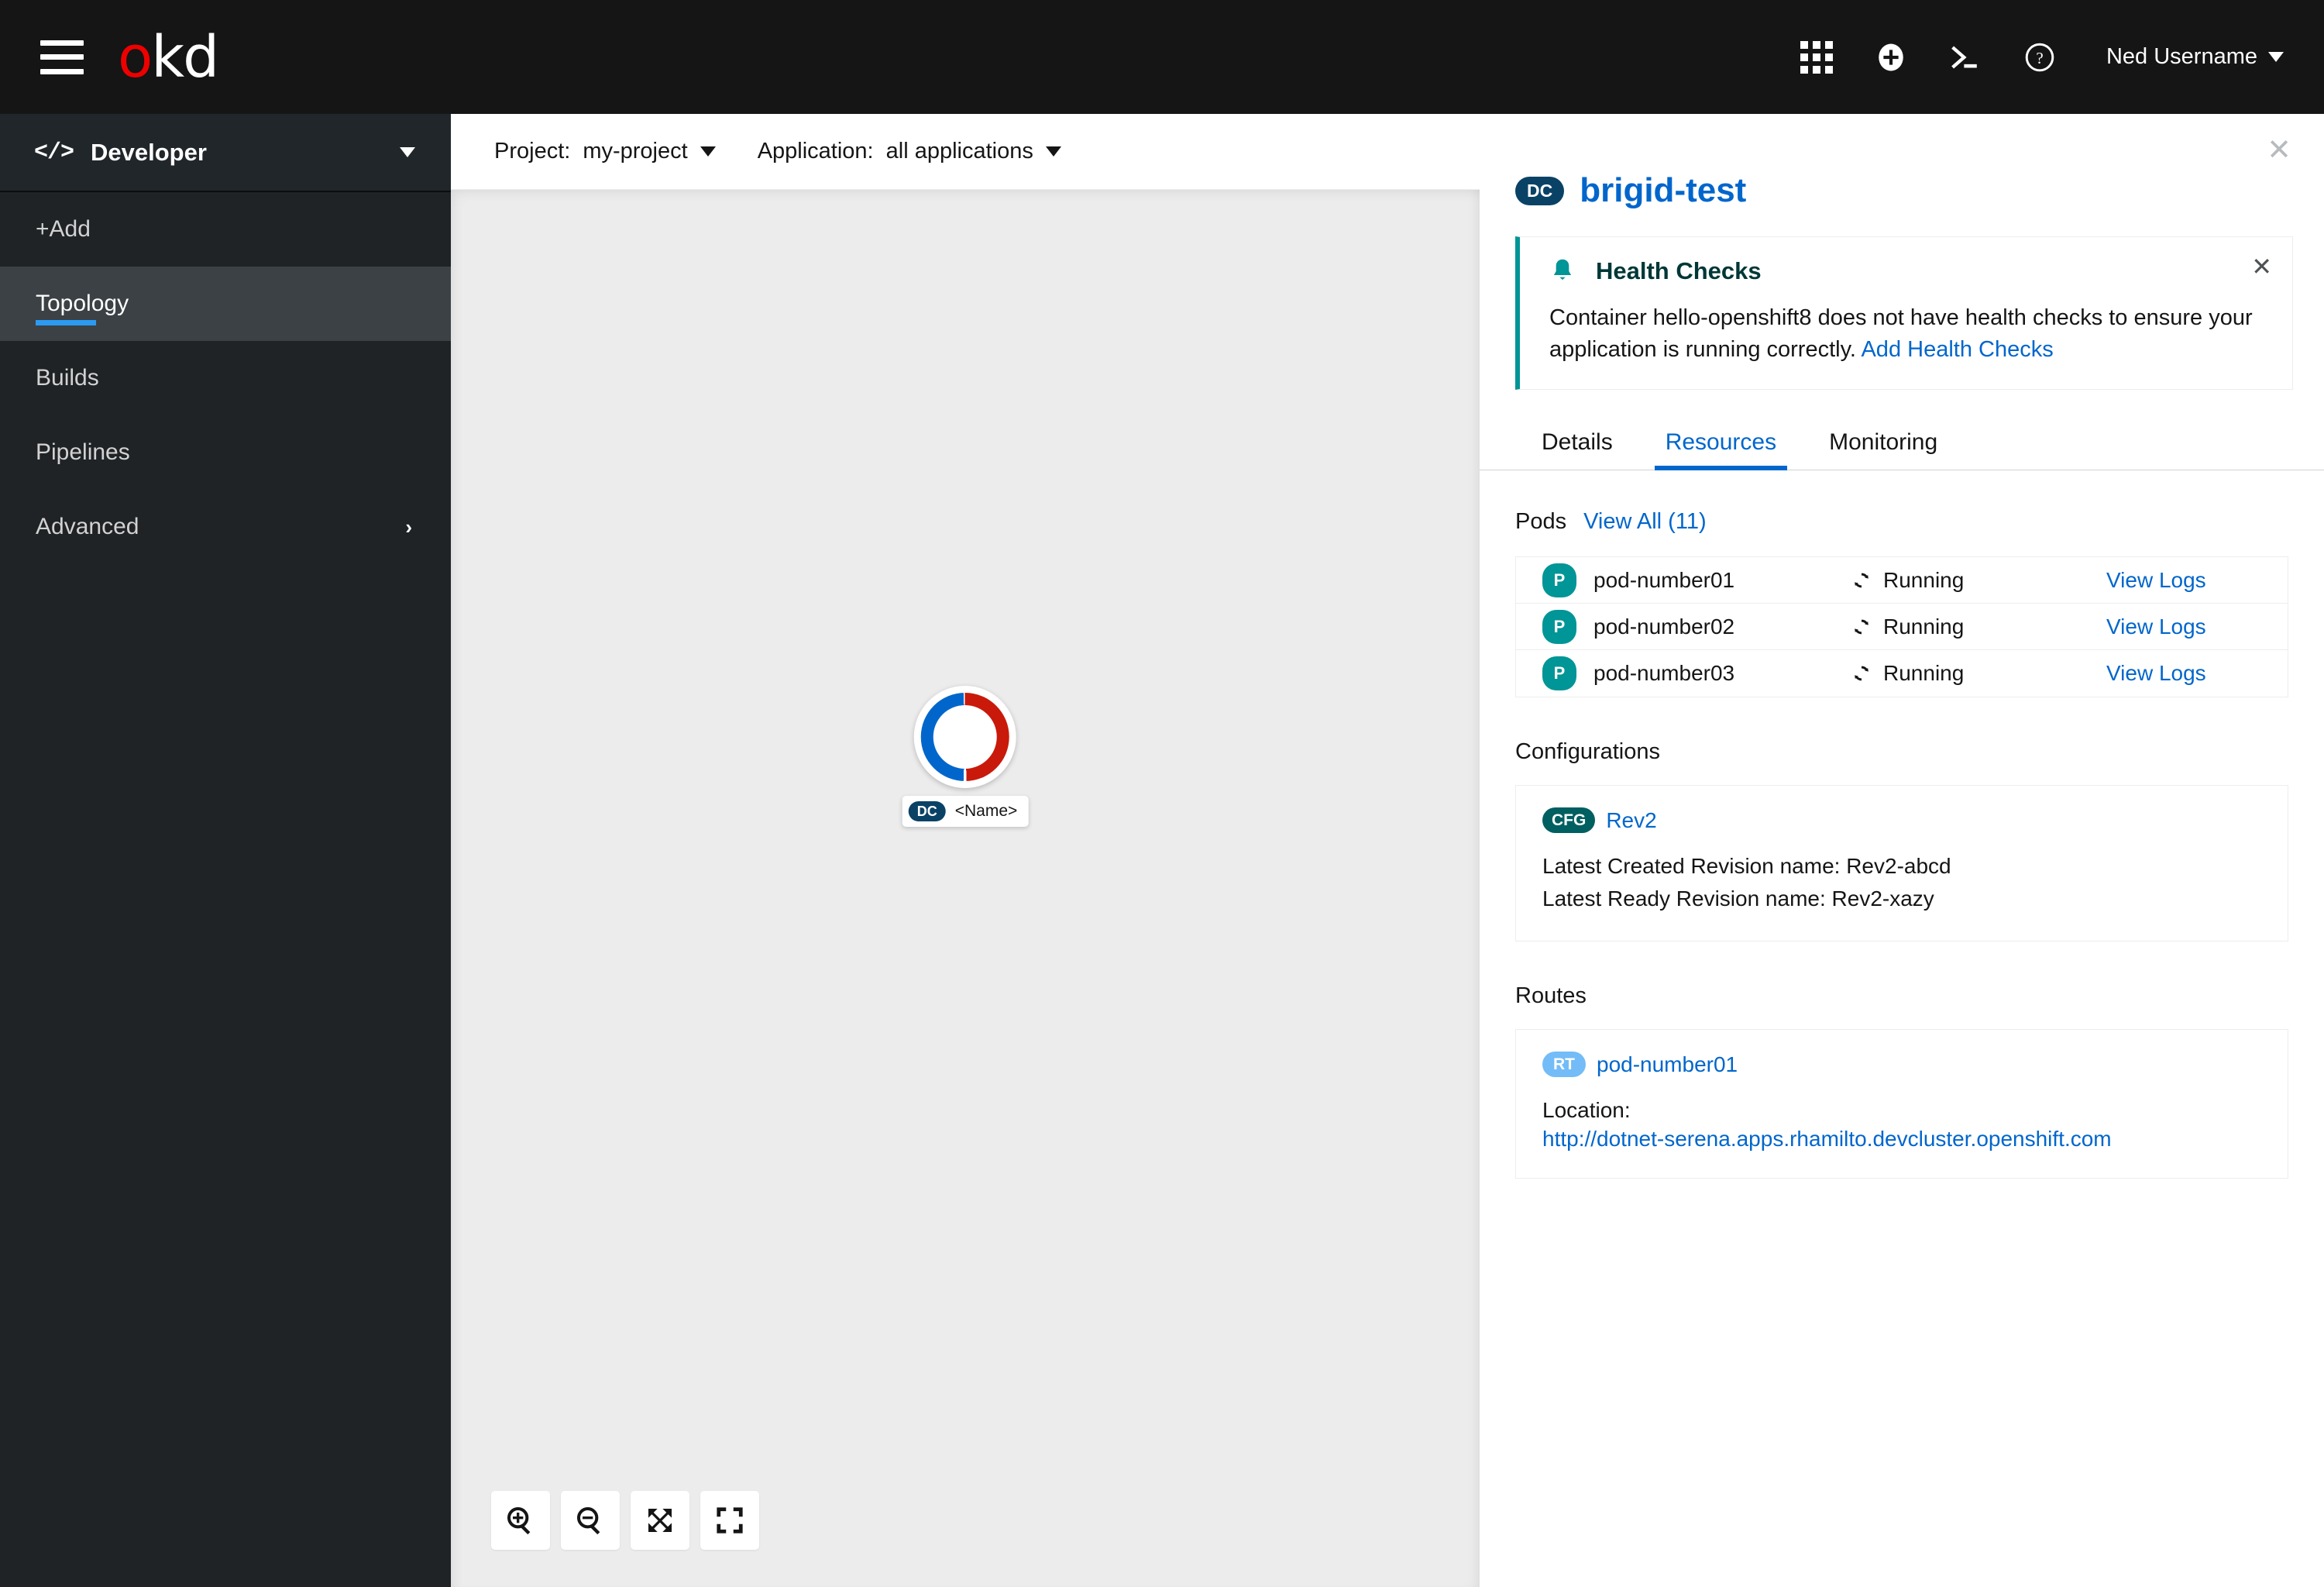 This screenshot has height=1587, width=2324. Describe the element at coordinates (135, 57) in the screenshot. I see `logo-letter-o: o` at that location.